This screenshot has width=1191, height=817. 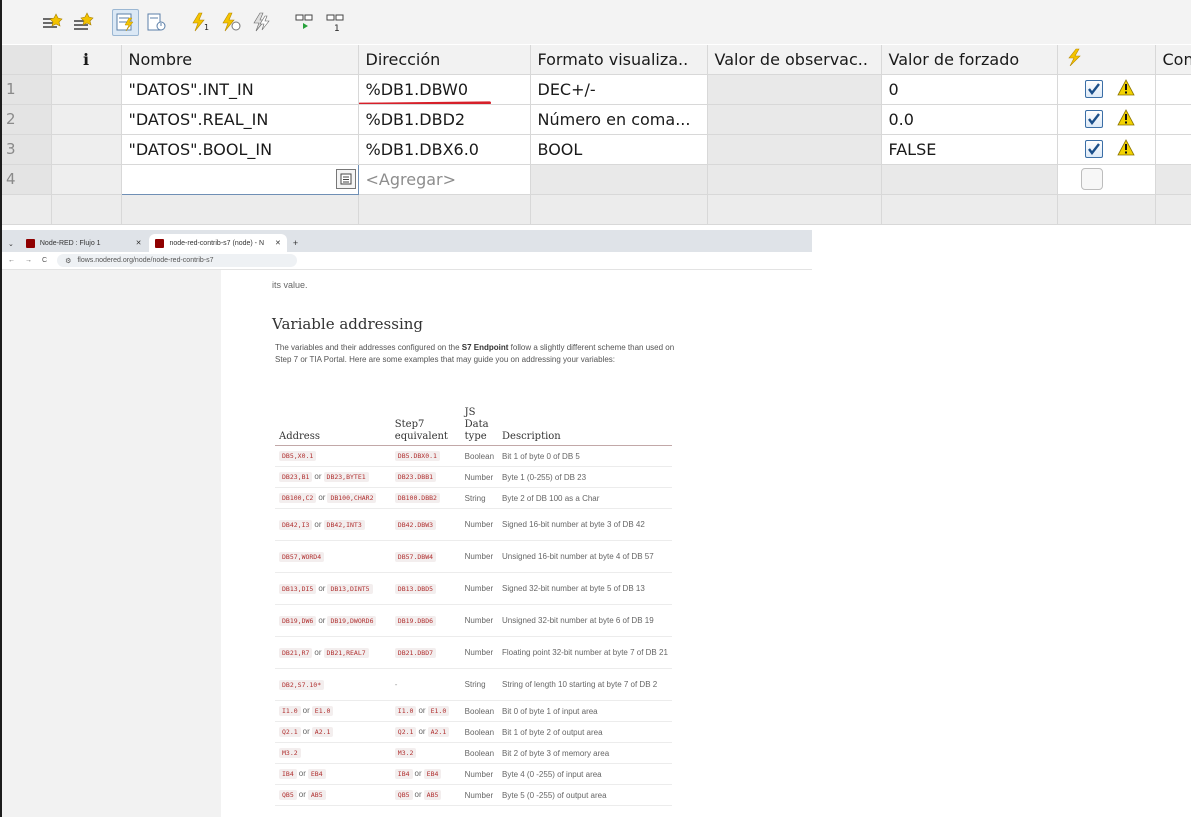 What do you see at coordinates (27, 89) in the screenshot?
I see `row-number: 1` at bounding box center [27, 89].